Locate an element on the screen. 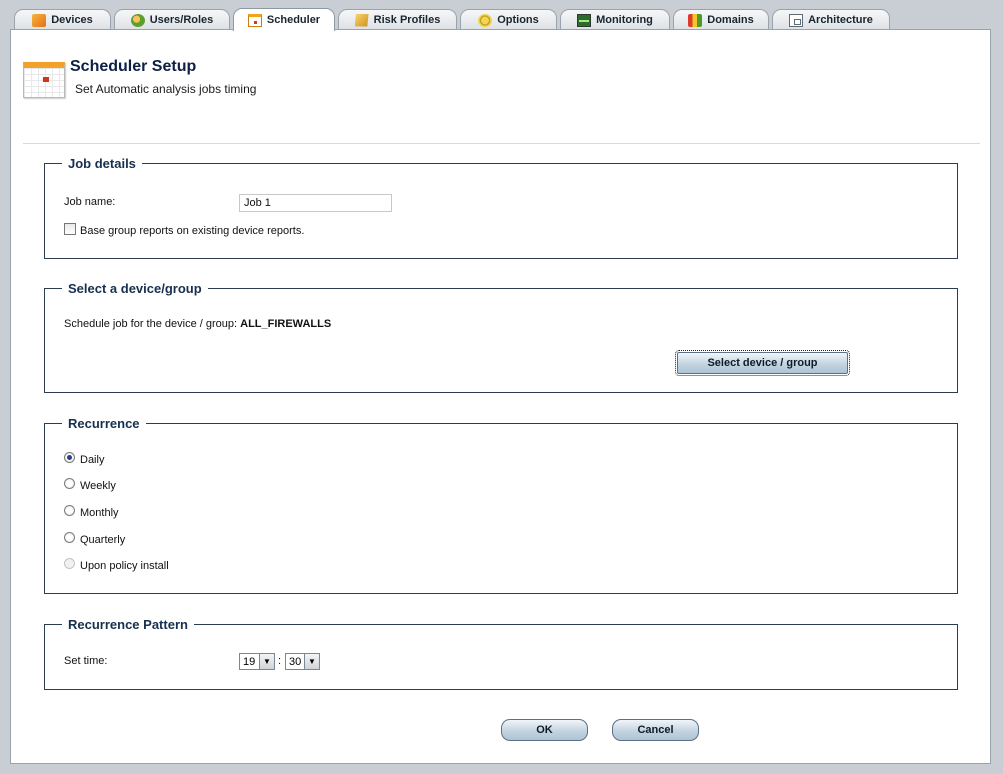 The width and height of the screenshot is (1003, 774). radio-daily is located at coordinates (69, 457).